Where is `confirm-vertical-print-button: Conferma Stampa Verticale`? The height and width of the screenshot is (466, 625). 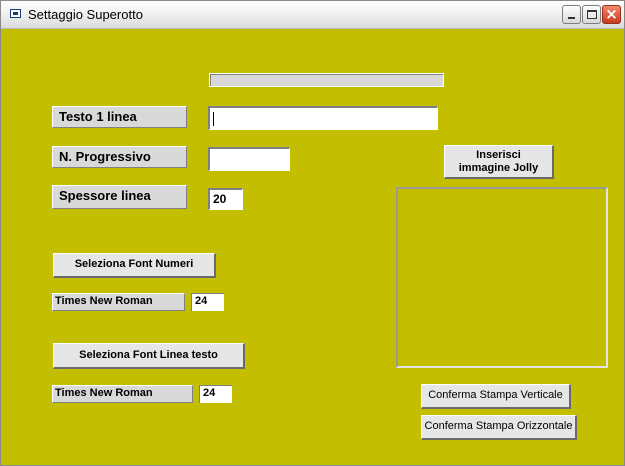 confirm-vertical-print-button: Conferma Stampa Verticale is located at coordinates (496, 396).